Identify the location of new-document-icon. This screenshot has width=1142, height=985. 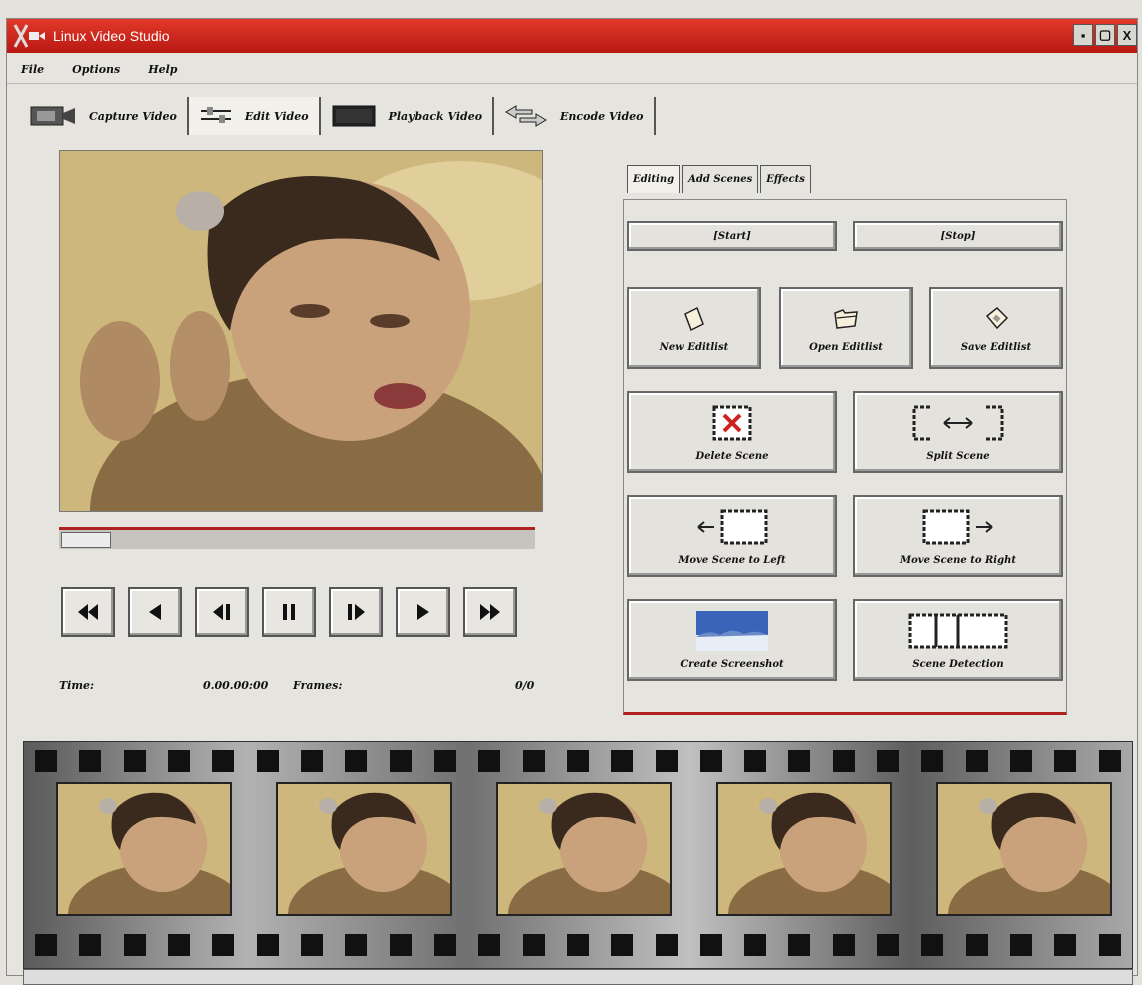
(694, 318).